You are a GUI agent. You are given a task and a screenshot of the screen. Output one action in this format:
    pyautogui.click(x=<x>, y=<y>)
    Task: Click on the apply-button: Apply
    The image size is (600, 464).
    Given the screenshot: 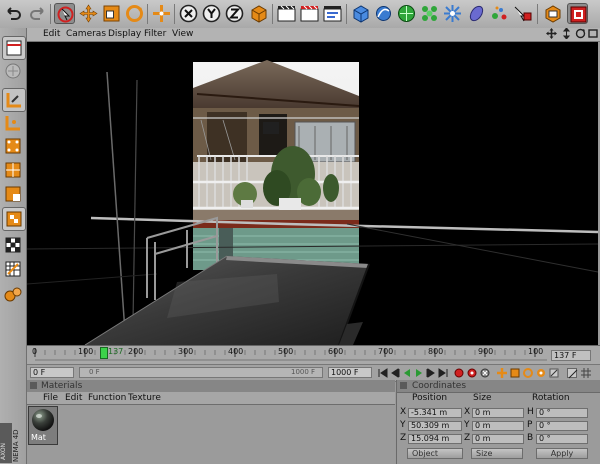 What is the action you would take?
    pyautogui.click(x=562, y=453)
    